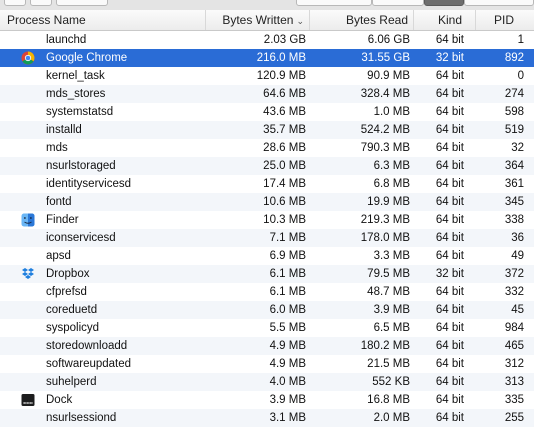  Describe the element at coordinates (388, 364) in the screenshot. I see `bytes-read-cell: 21.5 MB` at that location.